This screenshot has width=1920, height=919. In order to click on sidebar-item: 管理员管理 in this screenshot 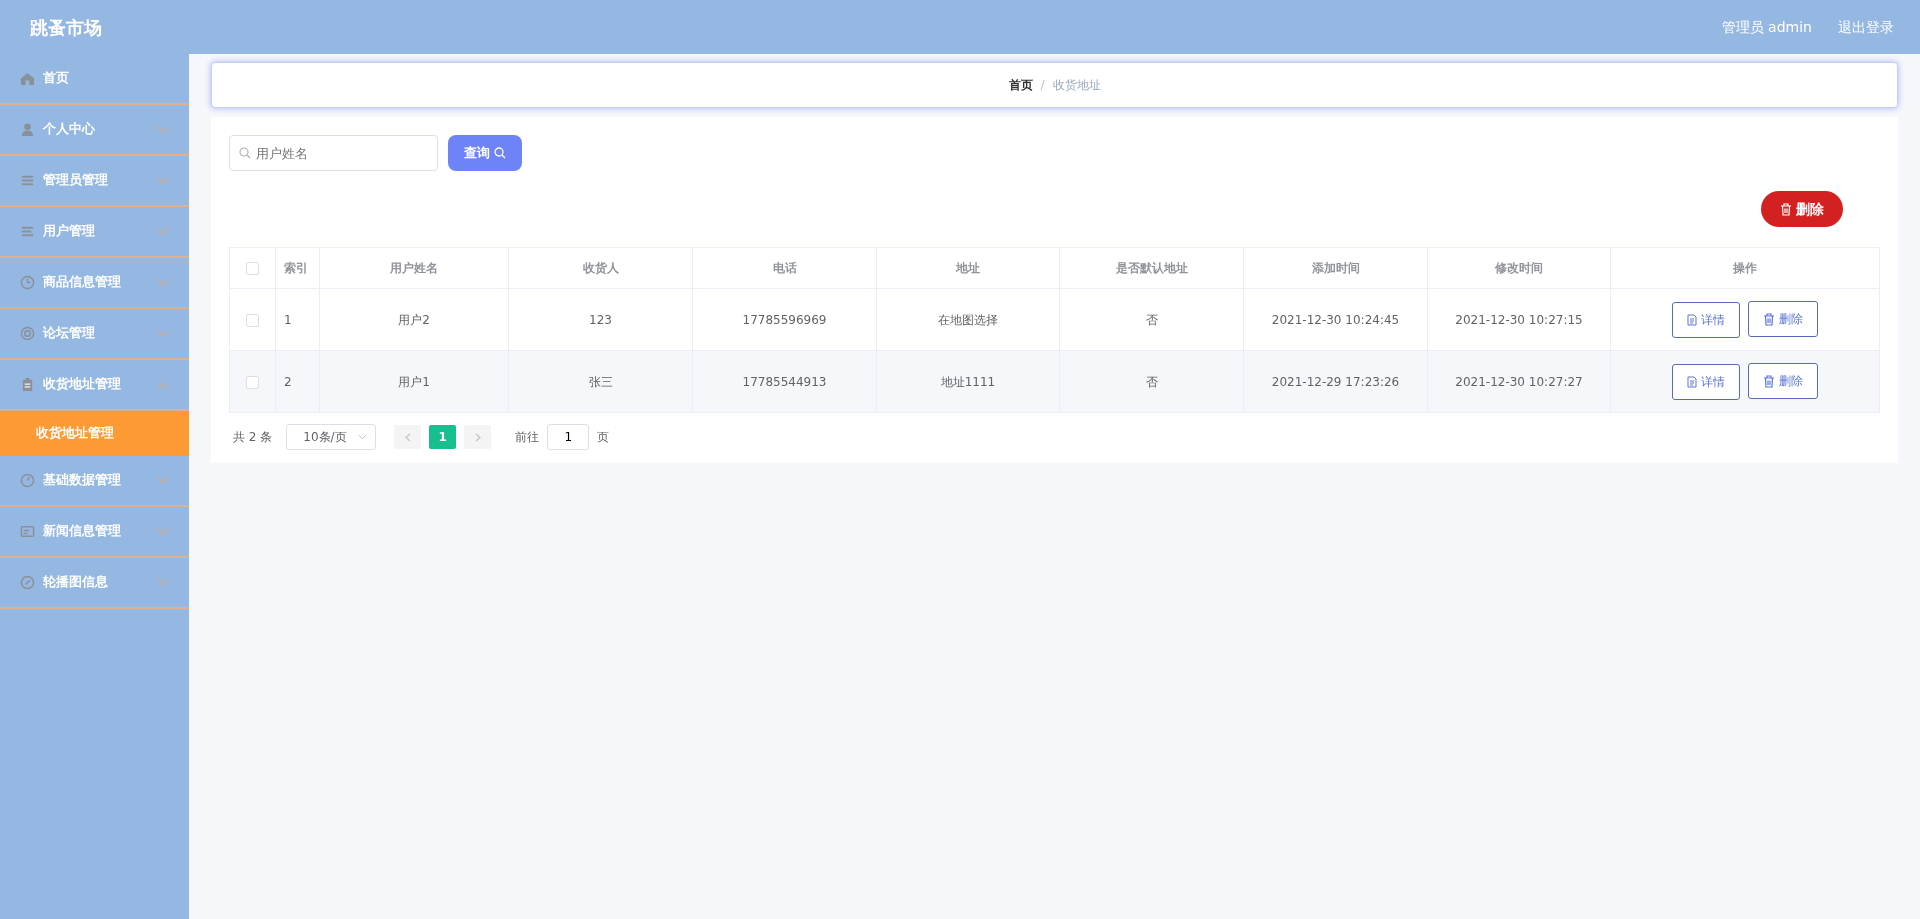, I will do `click(94, 181)`.